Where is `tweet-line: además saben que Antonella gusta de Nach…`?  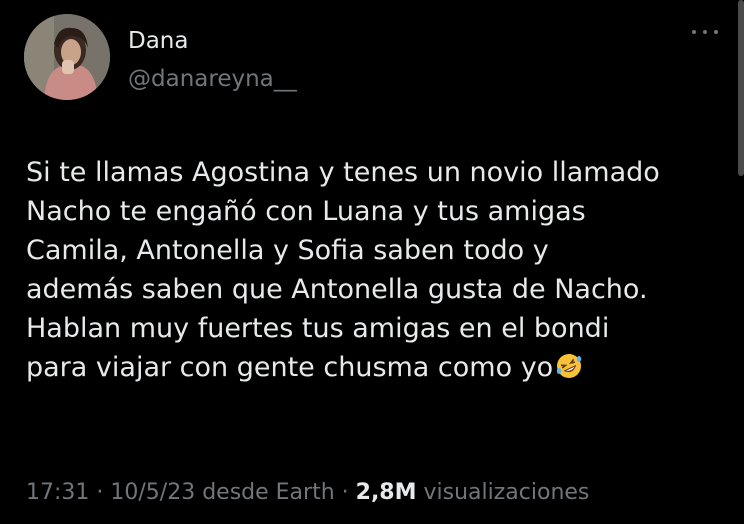 tweet-line: además saben que Antonella gusta de Nach… is located at coordinates (337, 289).